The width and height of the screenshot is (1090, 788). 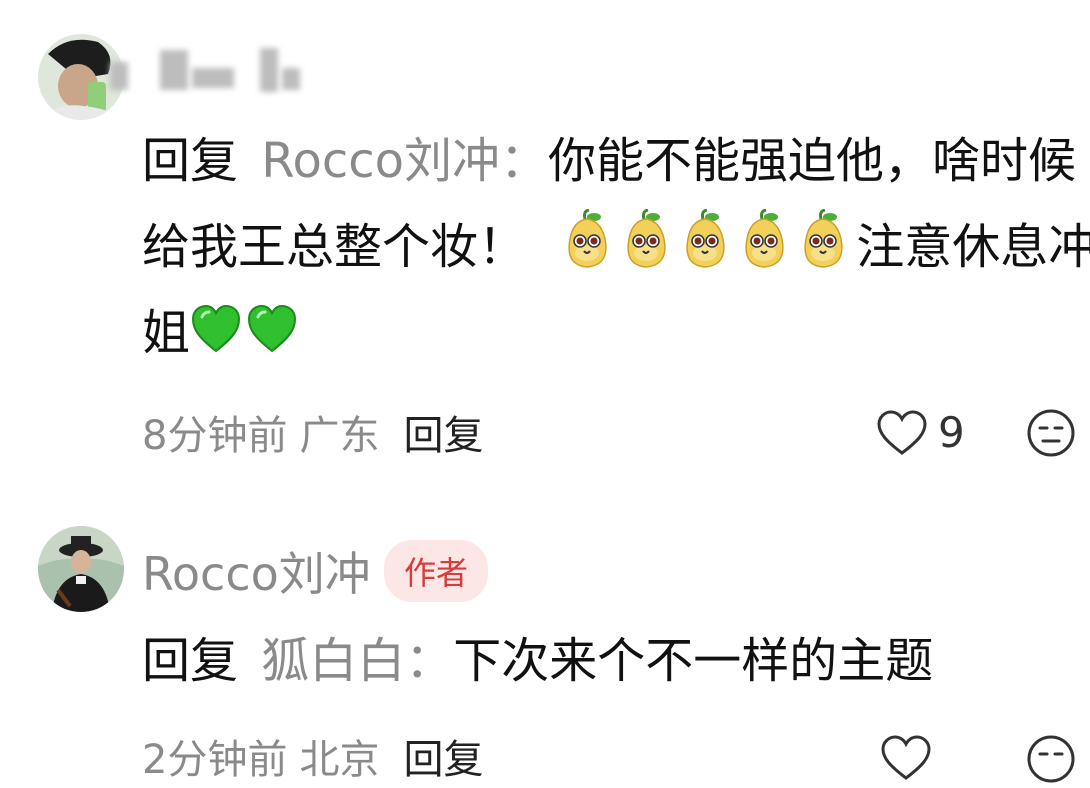 I want to click on comment-location: 北京, so click(x=339, y=760).